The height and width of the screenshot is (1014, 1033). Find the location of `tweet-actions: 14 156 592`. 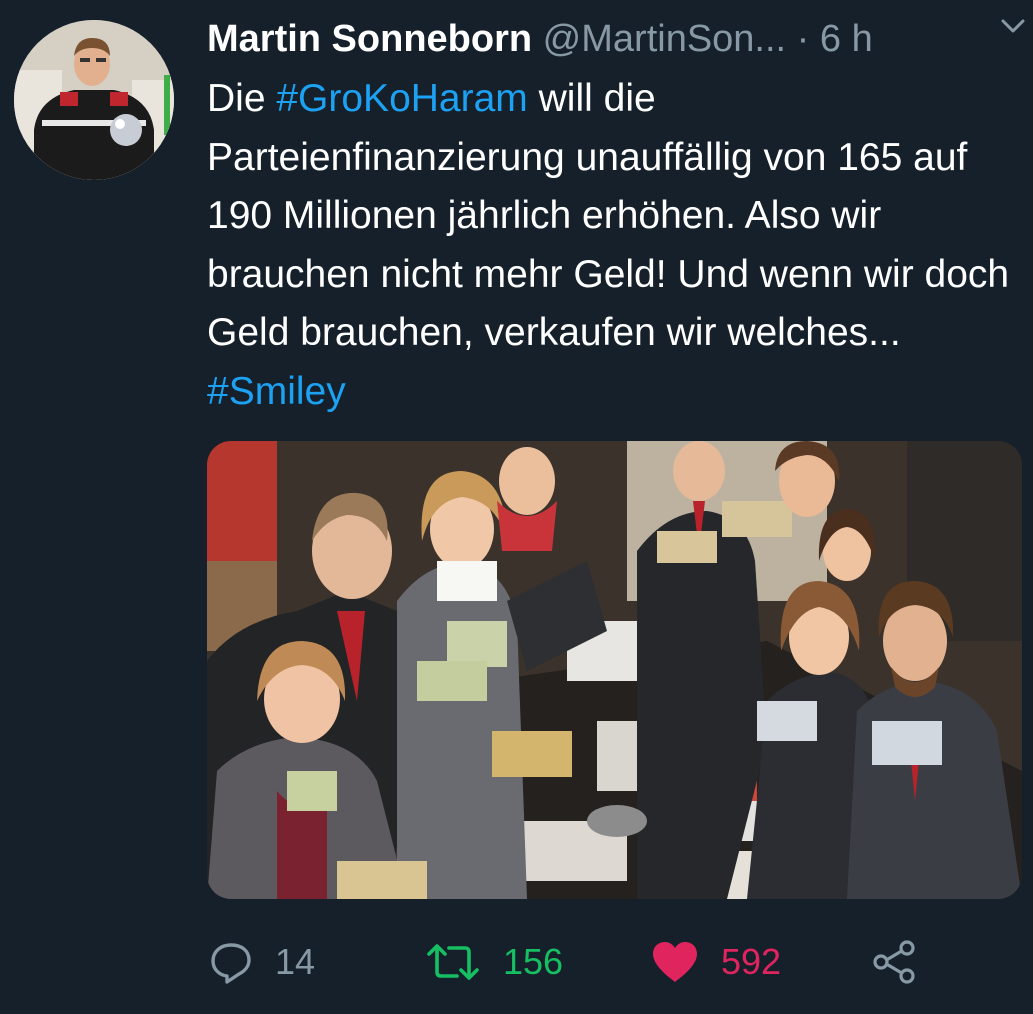

tweet-actions: 14 156 592 is located at coordinates (614, 962).